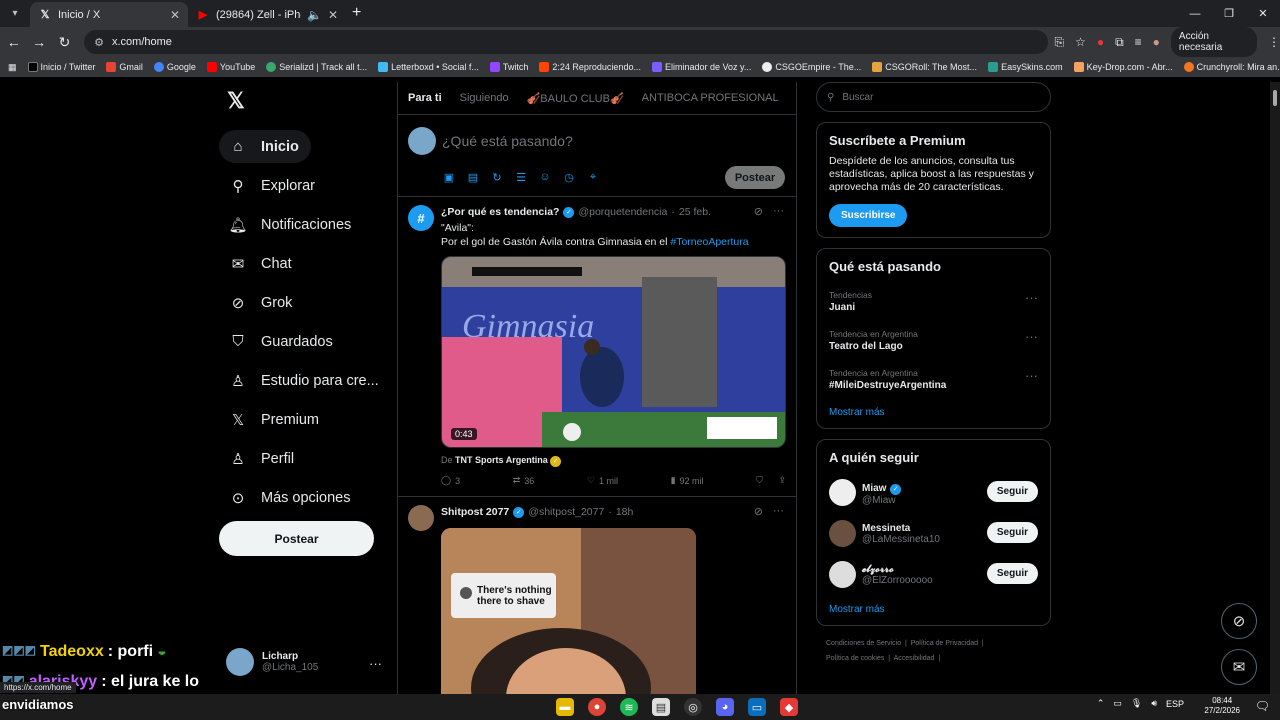 This screenshot has height=720, width=1280. I want to click on chrome-icon: ●, so click(597, 707).